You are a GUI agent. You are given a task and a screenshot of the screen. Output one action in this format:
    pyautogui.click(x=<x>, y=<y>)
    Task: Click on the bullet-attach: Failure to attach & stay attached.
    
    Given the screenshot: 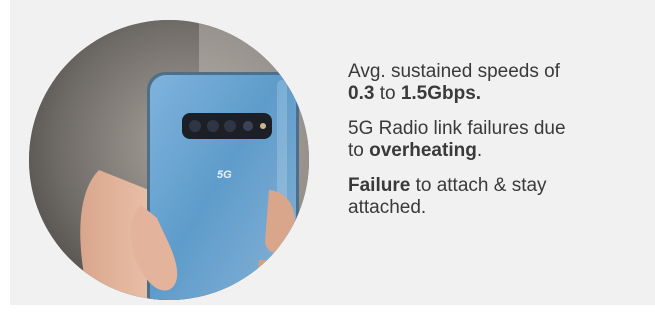 What is the action you would take?
    pyautogui.click(x=493, y=197)
    